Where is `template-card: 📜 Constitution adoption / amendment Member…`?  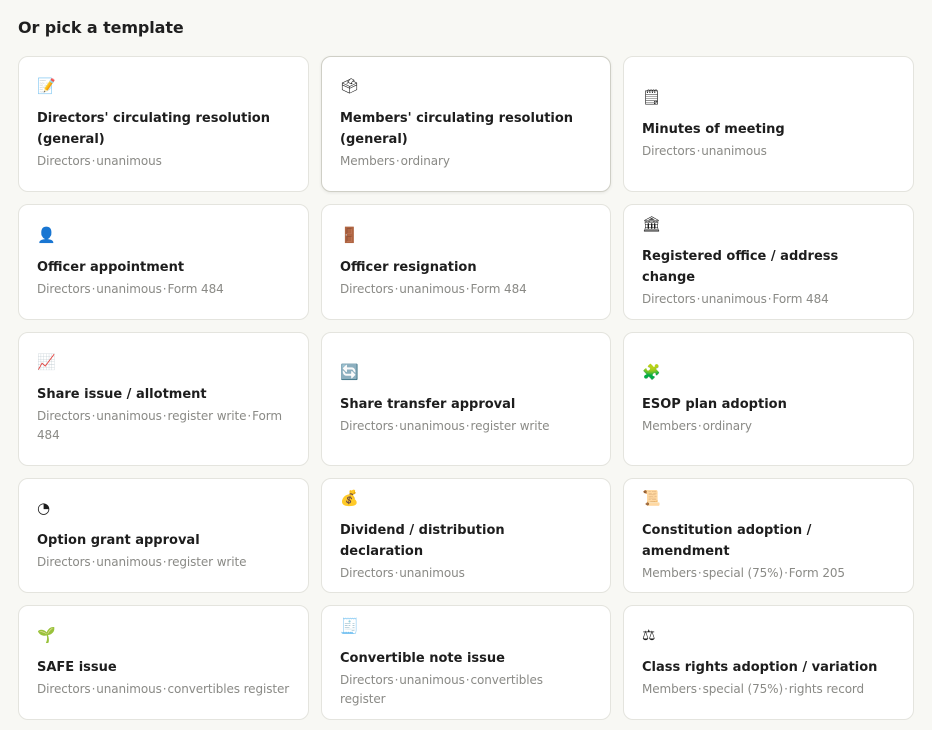 template-card: 📜 Constitution adoption / amendment Member… is located at coordinates (768, 535).